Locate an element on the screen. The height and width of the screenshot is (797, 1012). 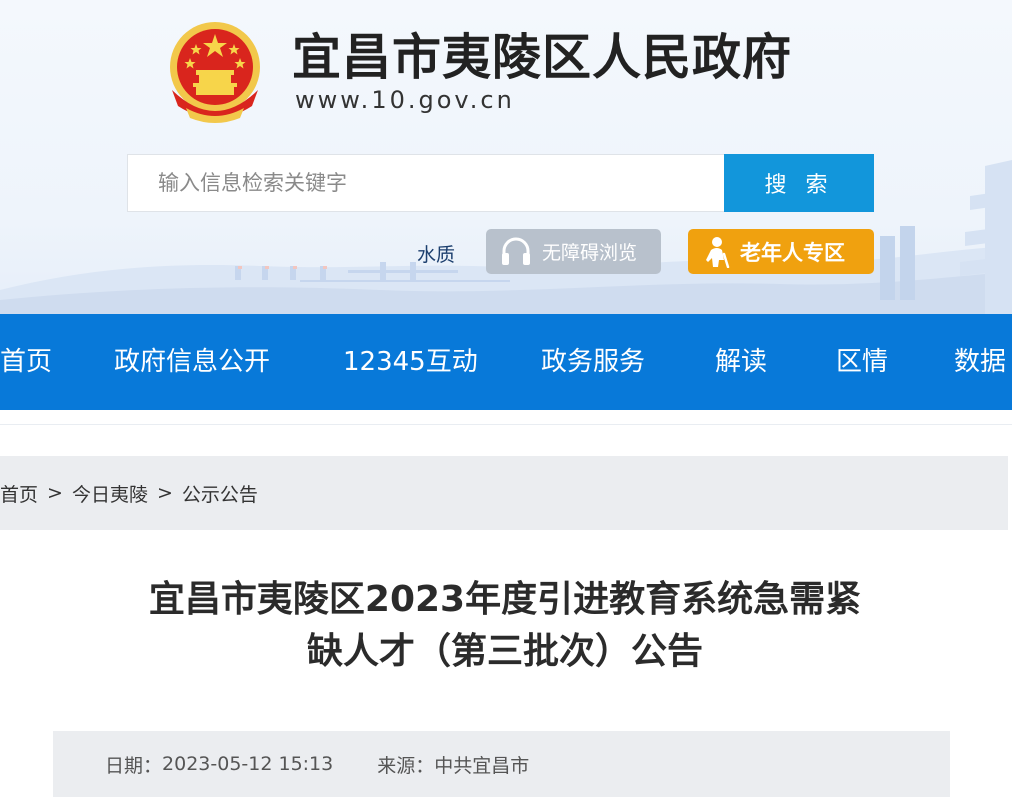
breadcrumb-today-yiling: 今日夷陵 is located at coordinates (110, 493).